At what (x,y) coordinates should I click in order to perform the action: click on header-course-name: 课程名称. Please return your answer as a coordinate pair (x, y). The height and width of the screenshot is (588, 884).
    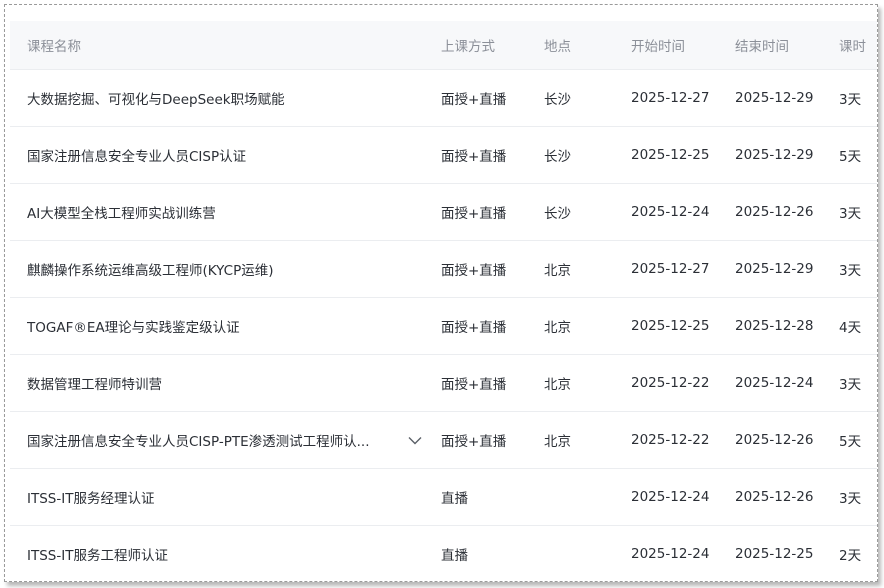
    Looking at the image, I should click on (54, 47).